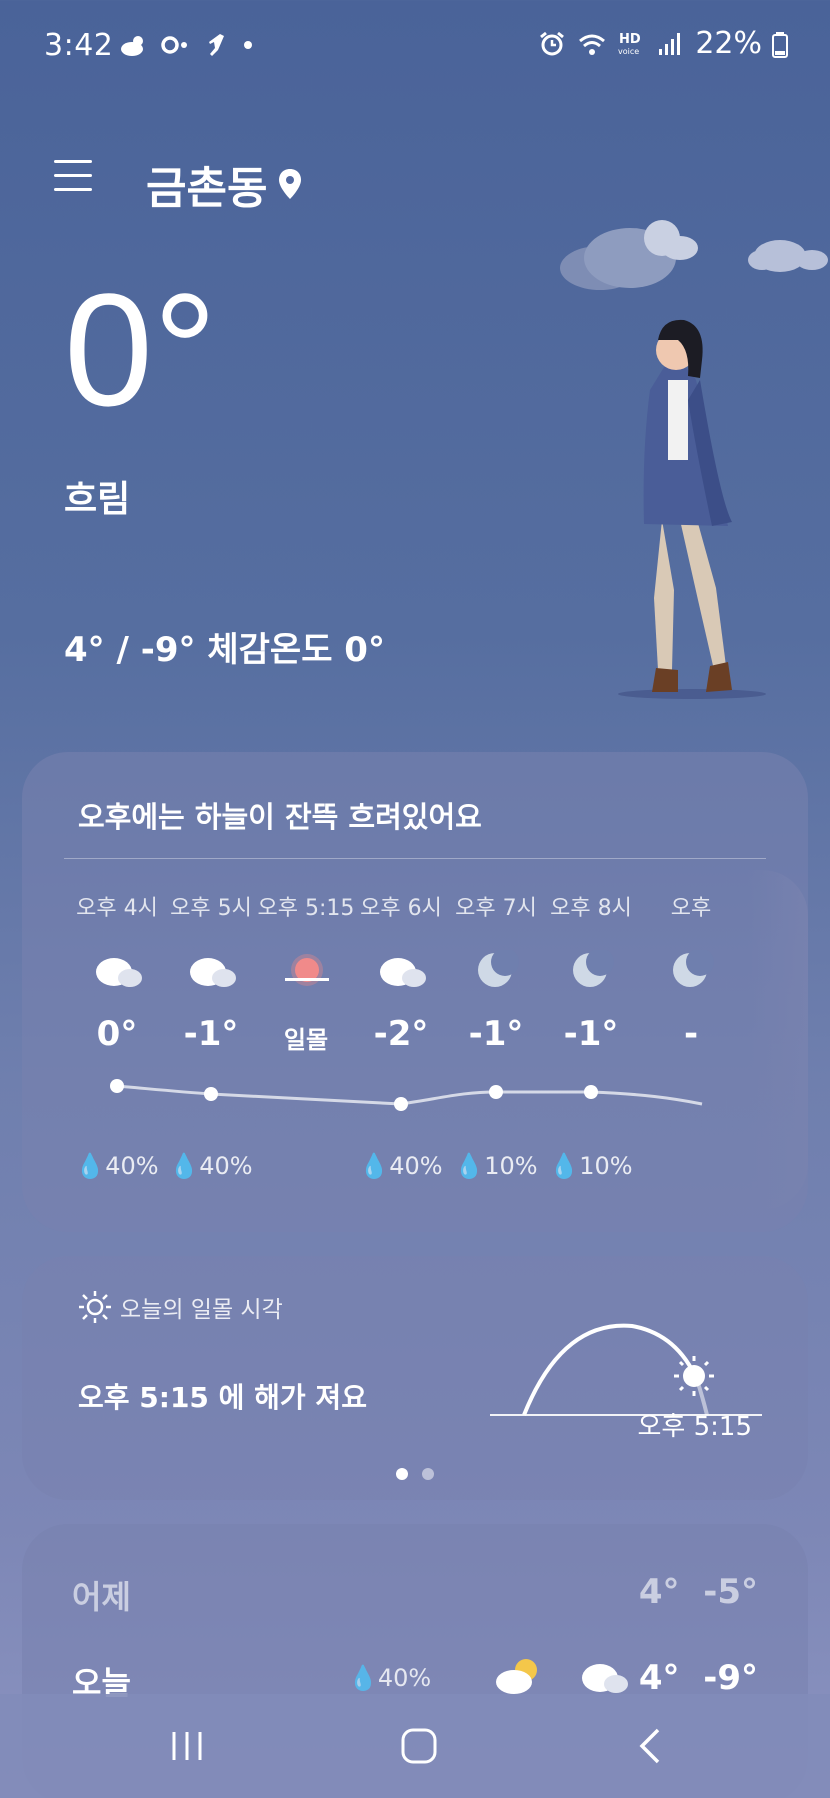 This screenshot has width=830, height=1798. Describe the element at coordinates (248, 45) in the screenshot. I see `more-notifications-dot` at that location.